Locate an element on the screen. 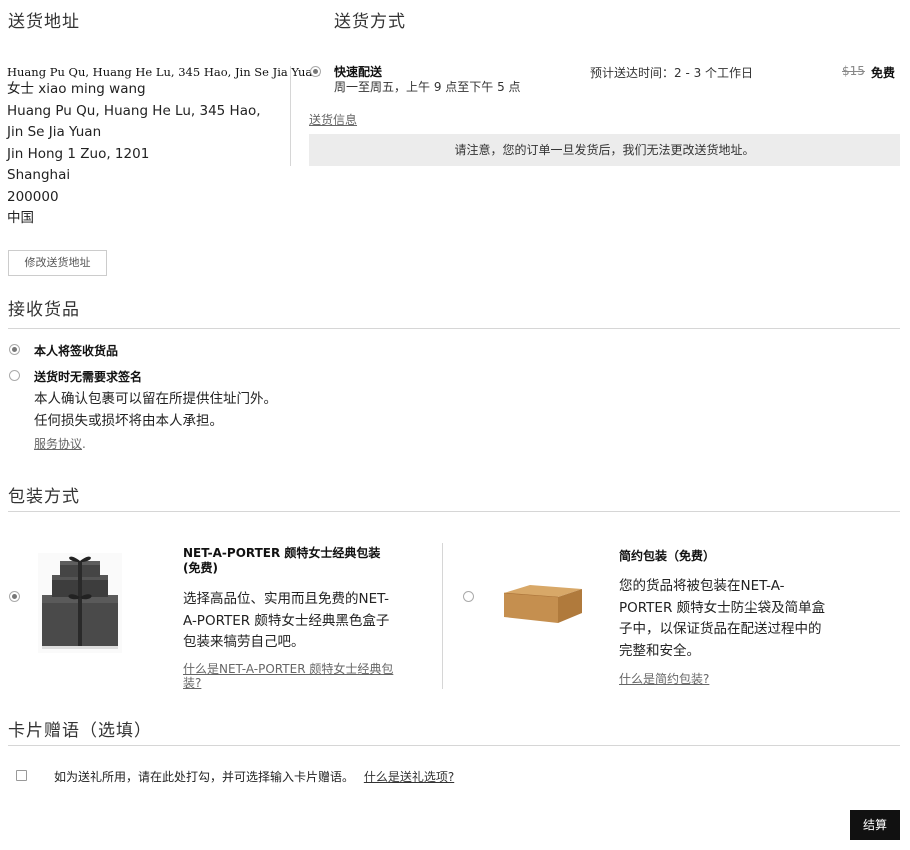 This screenshot has height=850, width=910. packaging-title: 包装方式 is located at coordinates (44, 497).